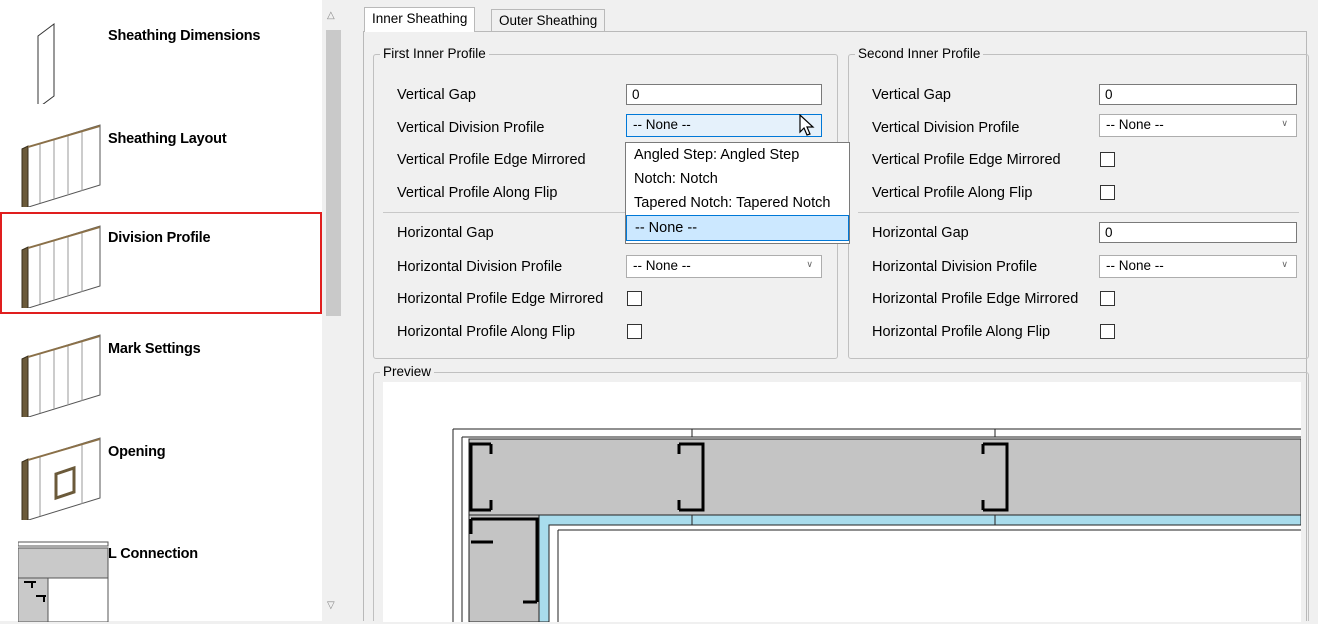 The image size is (1318, 624). I want to click on sidebar-item-label: Mark Settings, so click(154, 349).